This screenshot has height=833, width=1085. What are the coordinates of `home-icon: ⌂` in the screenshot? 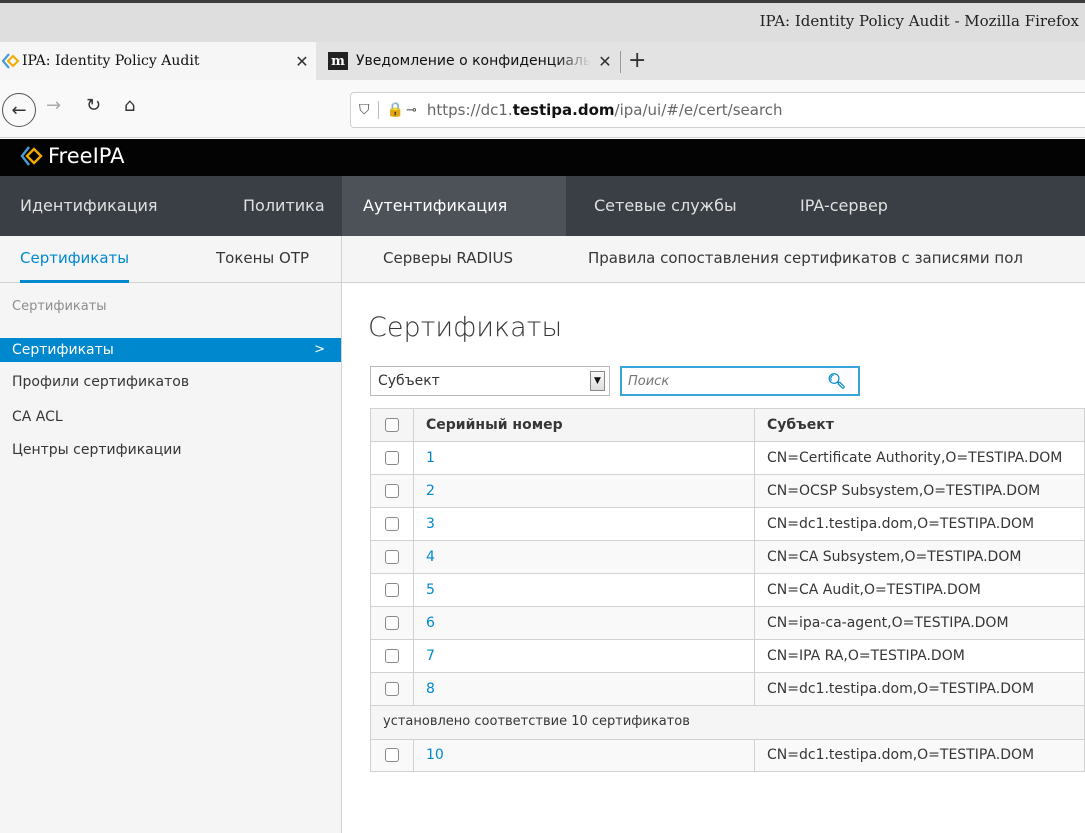 It's located at (129, 105).